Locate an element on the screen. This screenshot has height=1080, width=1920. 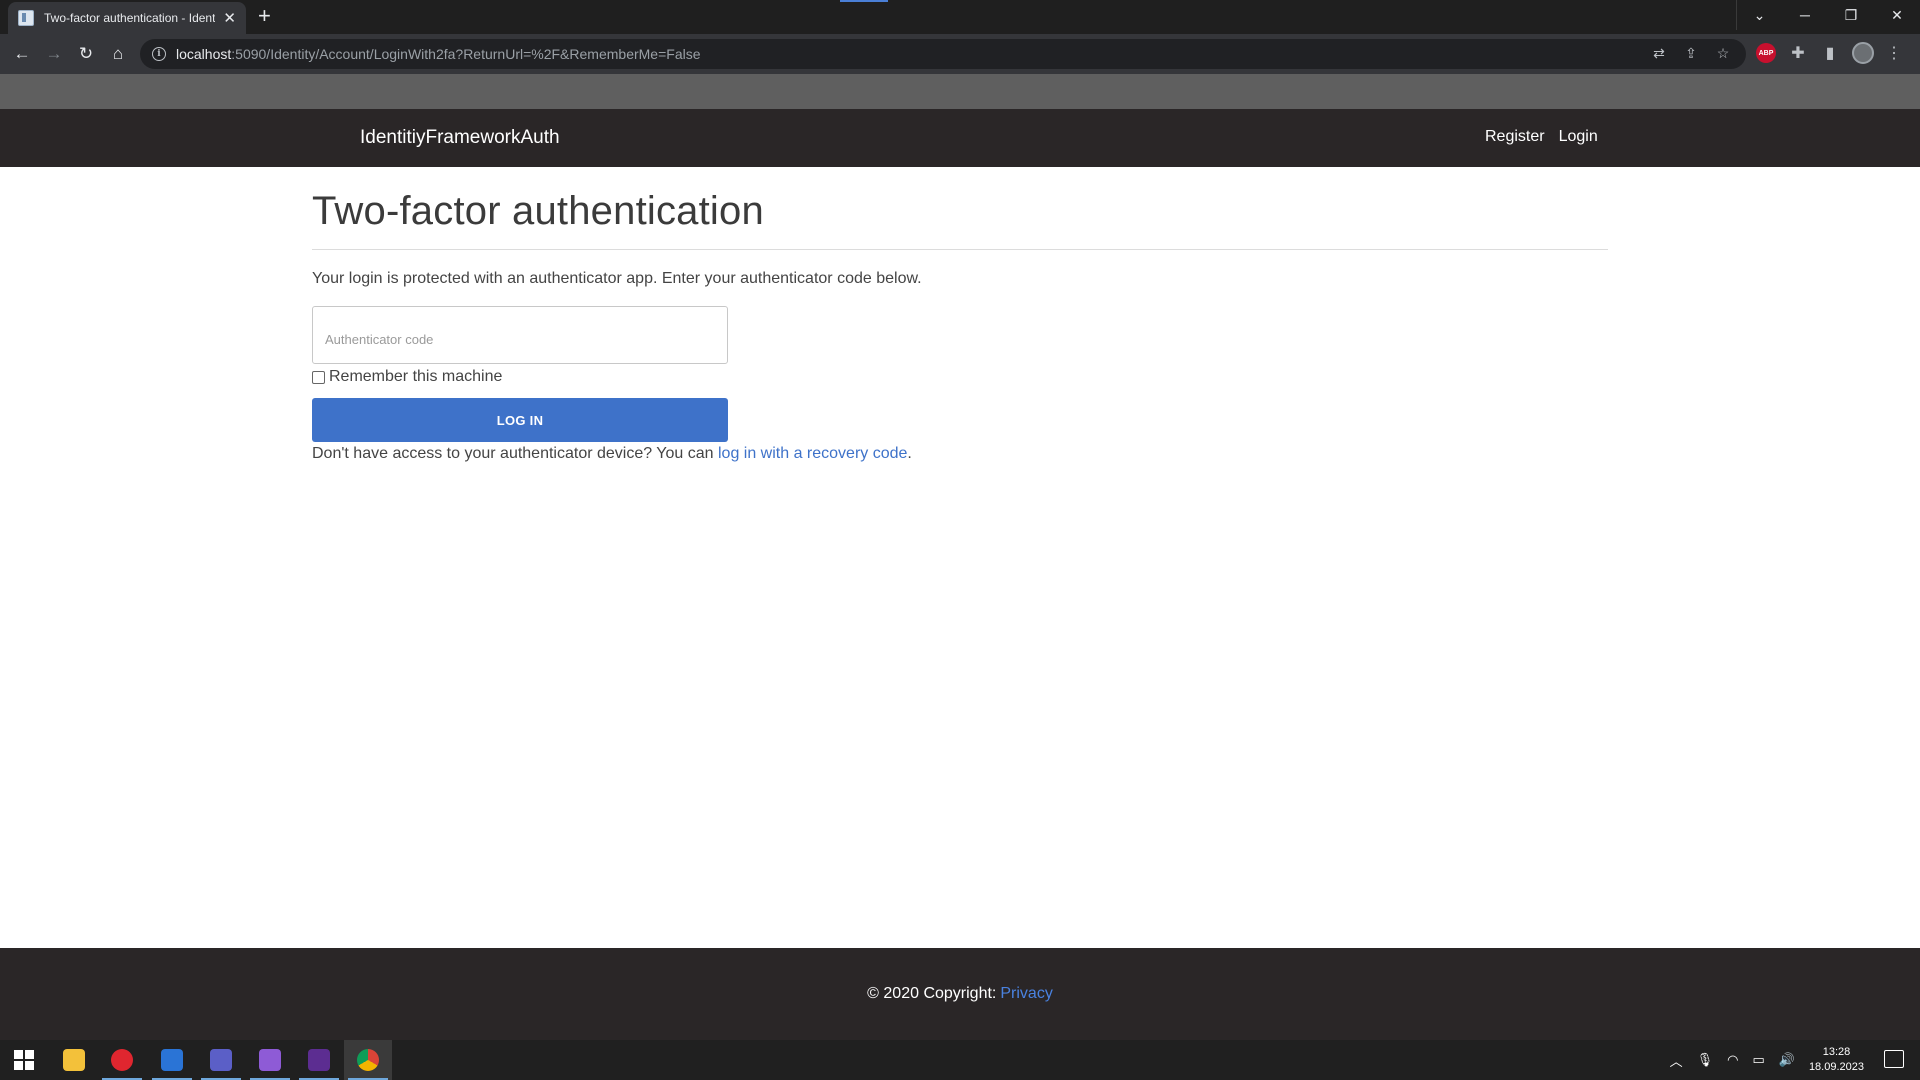
taskbar-app-chrome is located at coordinates (368, 1060).